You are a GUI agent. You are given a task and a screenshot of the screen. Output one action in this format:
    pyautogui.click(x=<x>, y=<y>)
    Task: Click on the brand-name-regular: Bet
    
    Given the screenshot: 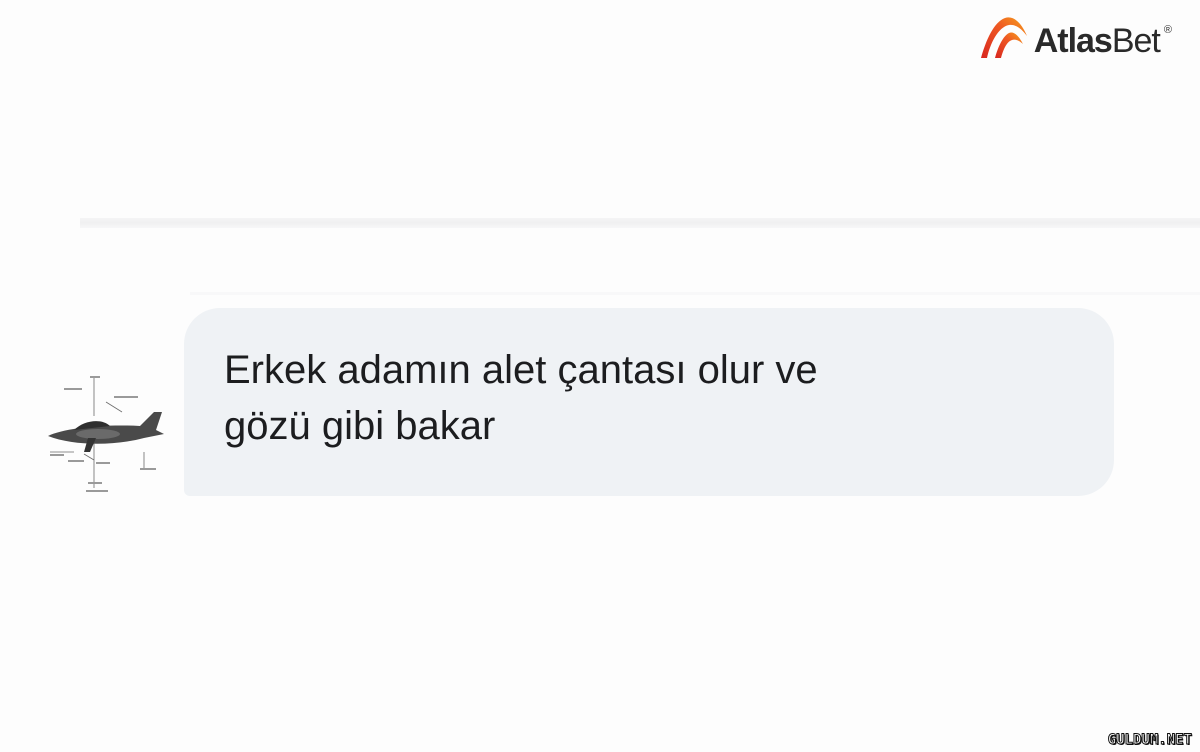 What is the action you would take?
    pyautogui.click(x=1136, y=41)
    